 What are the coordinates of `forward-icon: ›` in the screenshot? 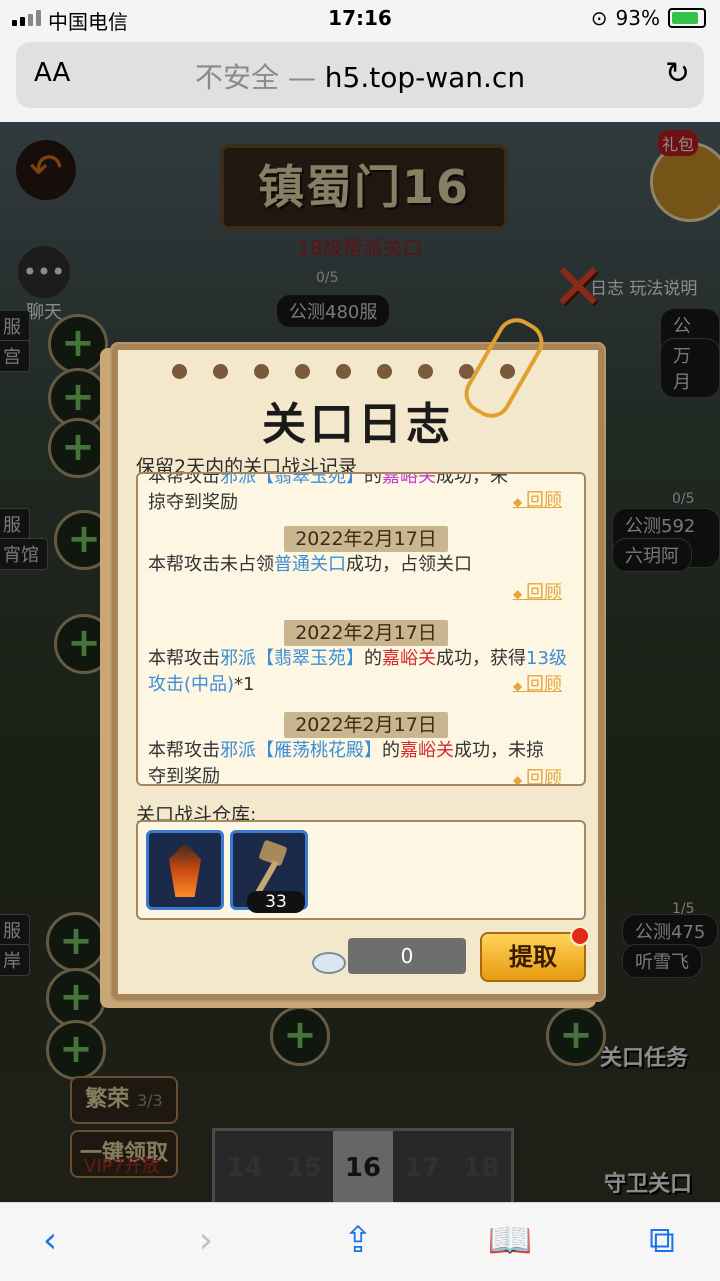 It's located at (206, 1241).